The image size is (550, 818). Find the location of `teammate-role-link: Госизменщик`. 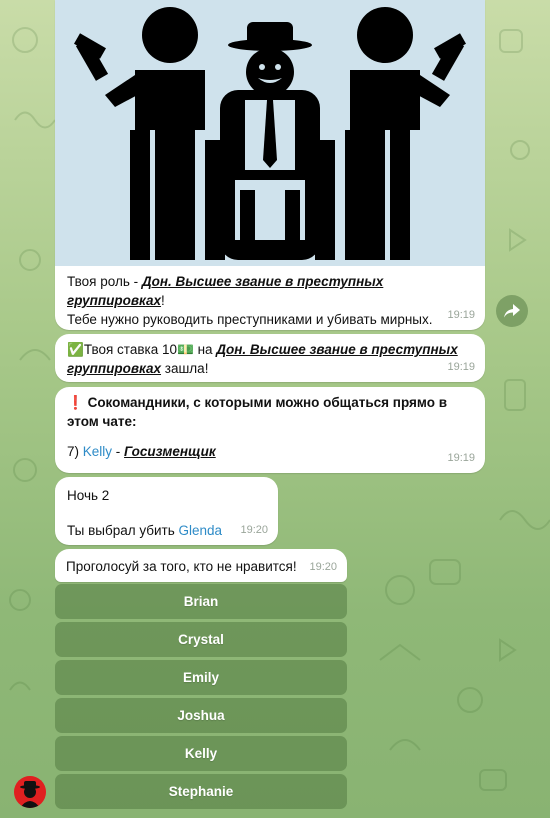

teammate-role-link: Госизменщик is located at coordinates (170, 451).